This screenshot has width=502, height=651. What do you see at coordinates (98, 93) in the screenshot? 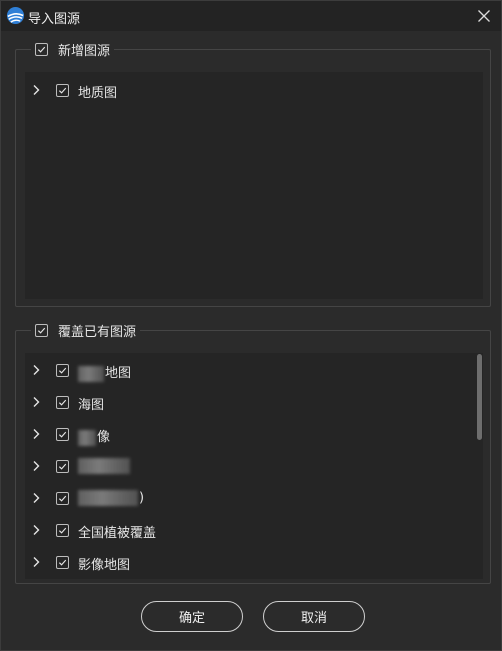
I see `tree-row-label: 地质图` at bounding box center [98, 93].